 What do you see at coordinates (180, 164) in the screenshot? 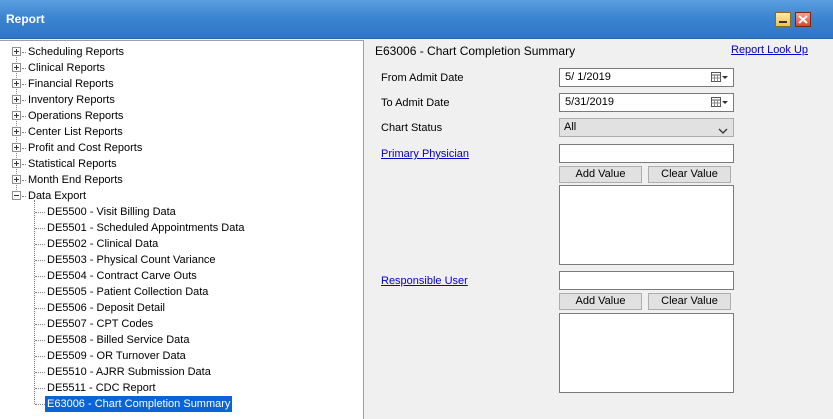
I see `tree-category: Statistical Reports` at bounding box center [180, 164].